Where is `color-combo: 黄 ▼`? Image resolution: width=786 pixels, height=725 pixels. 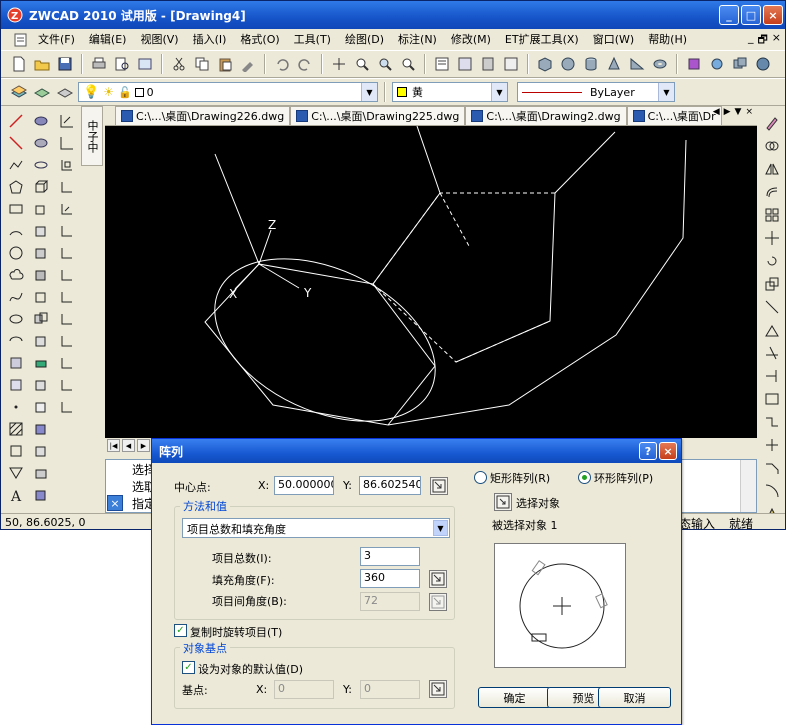 color-combo: 黄 ▼ is located at coordinates (450, 92).